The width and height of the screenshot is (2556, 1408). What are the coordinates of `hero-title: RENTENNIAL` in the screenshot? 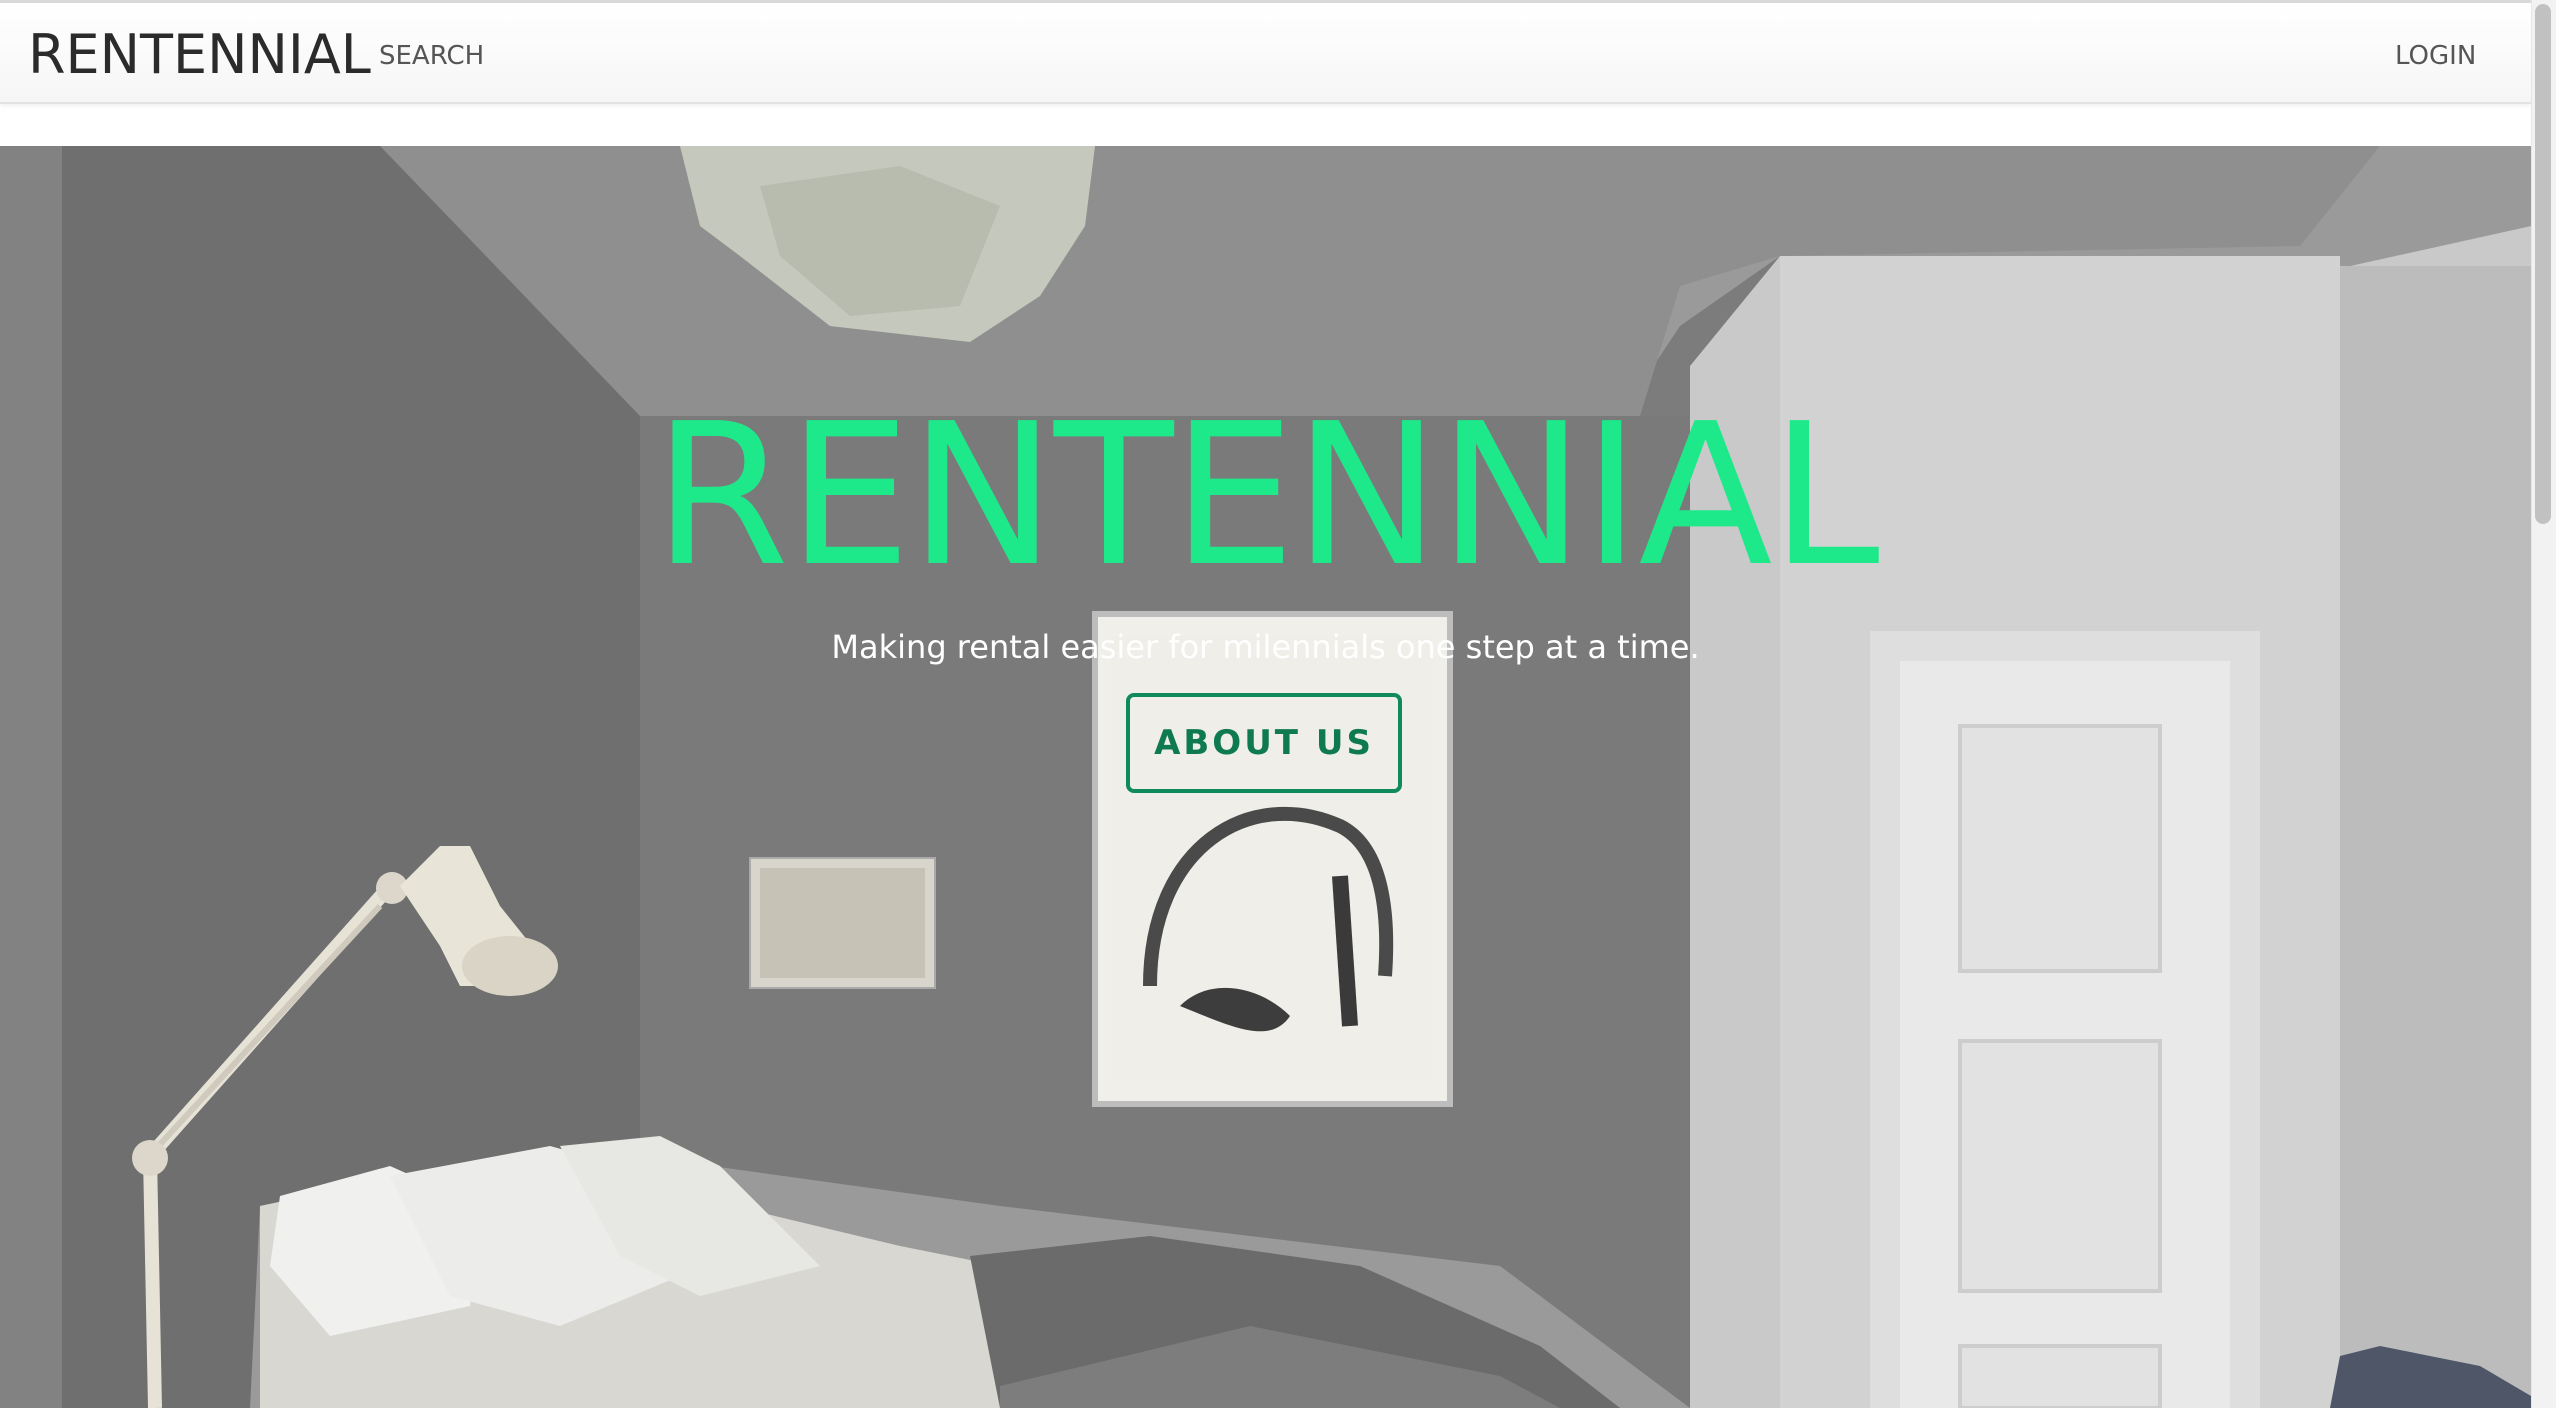 It's located at (1266, 496).